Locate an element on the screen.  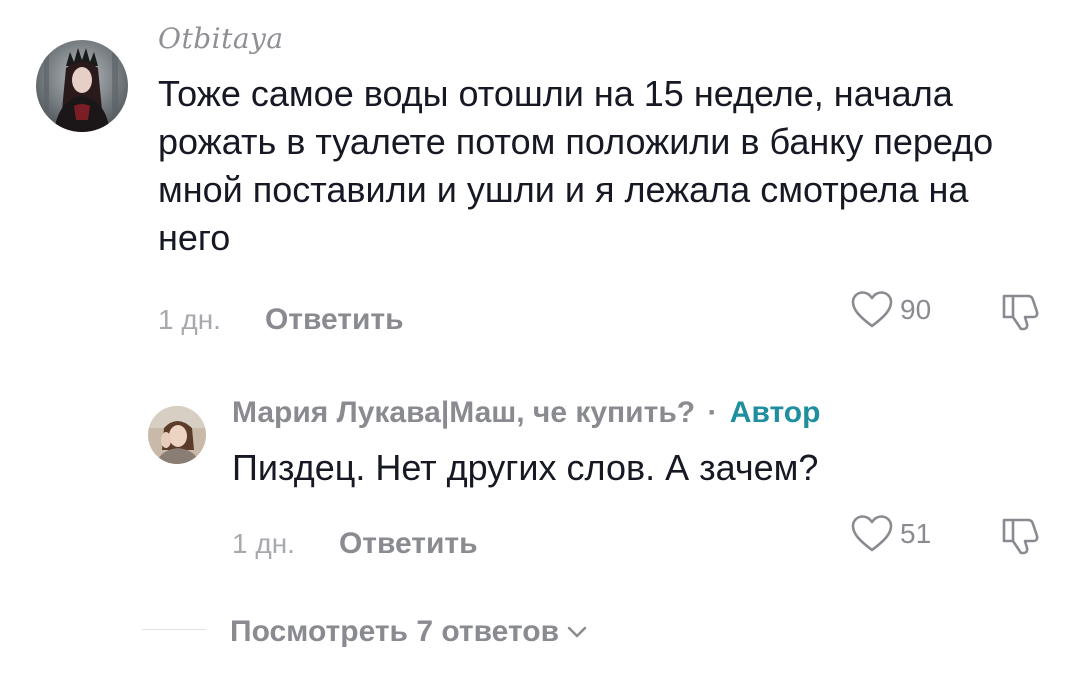
reply-text: Пиздец. Нет других слов. А зачем? is located at coordinates (525, 467).